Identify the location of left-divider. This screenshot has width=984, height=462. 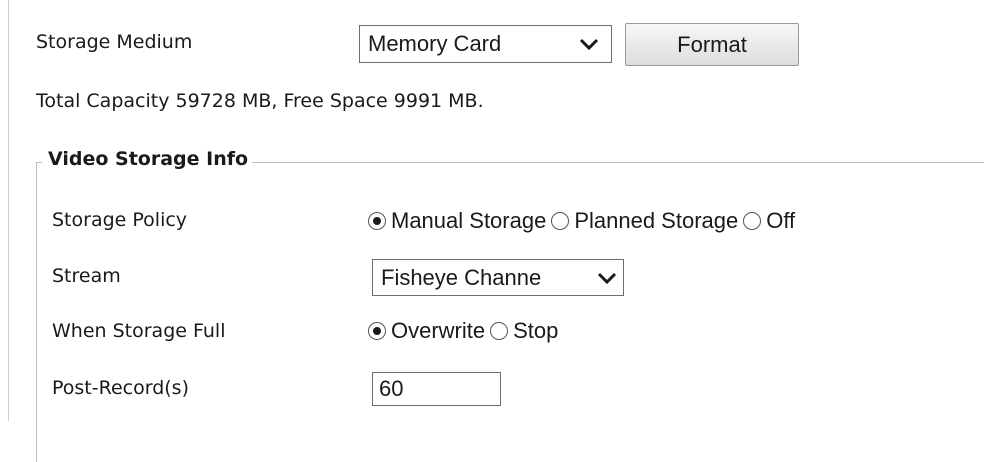
(8, 210).